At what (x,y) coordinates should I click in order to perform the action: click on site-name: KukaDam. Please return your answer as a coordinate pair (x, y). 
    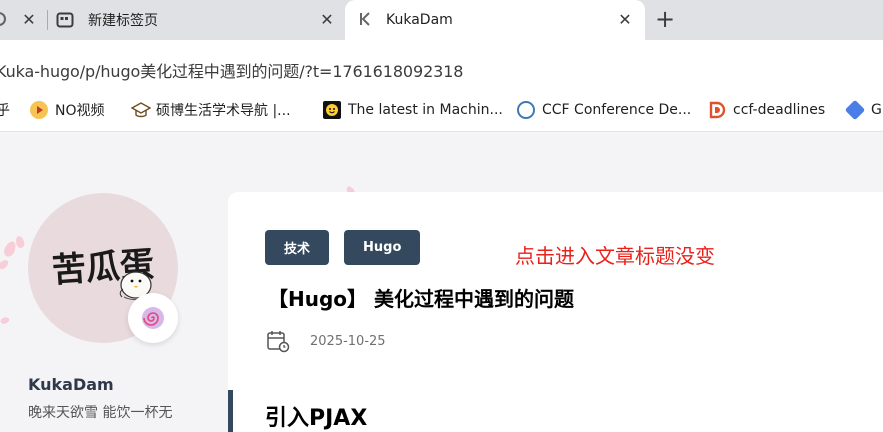
    Looking at the image, I should click on (71, 384).